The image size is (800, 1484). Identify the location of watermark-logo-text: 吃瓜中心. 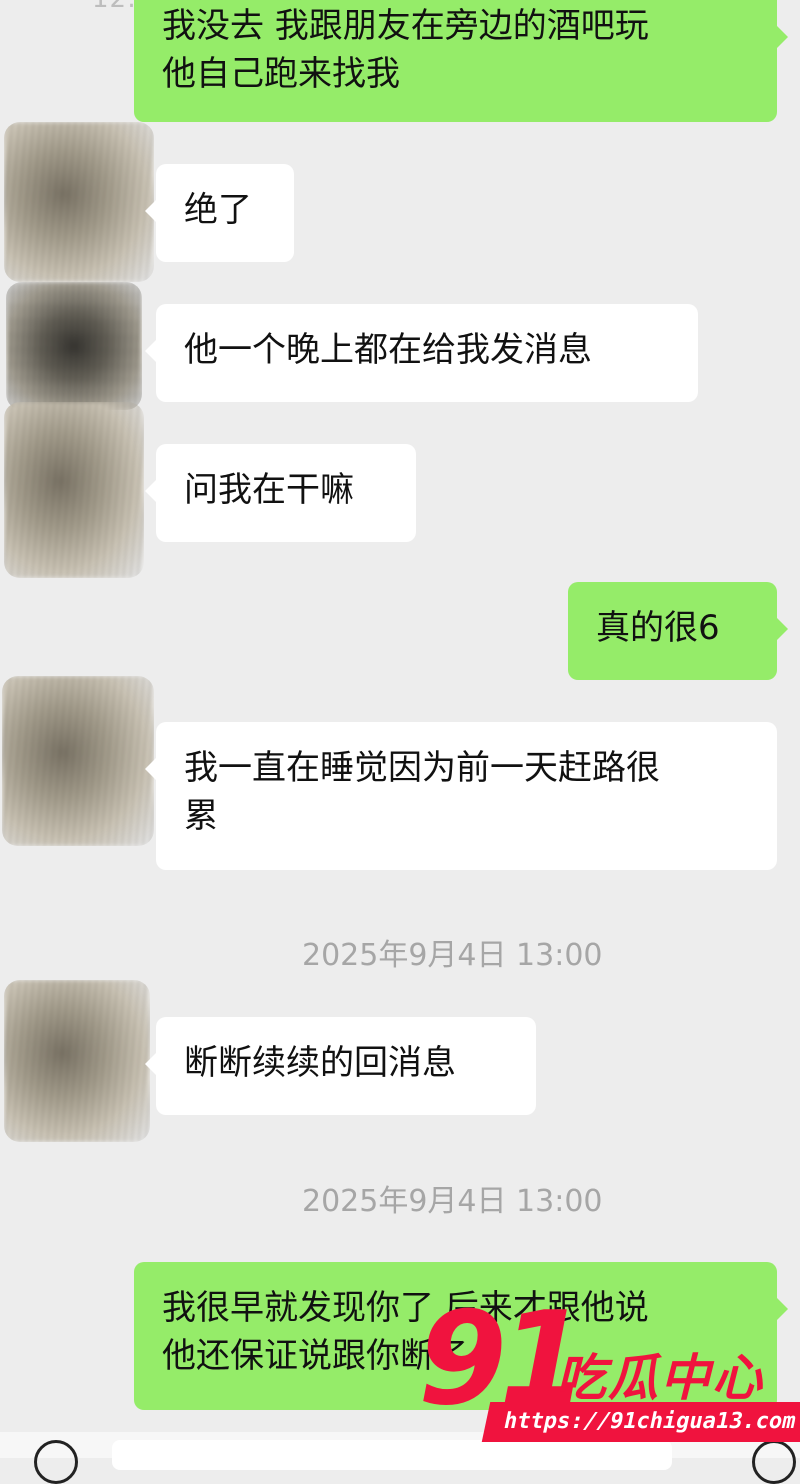
(660, 1378).